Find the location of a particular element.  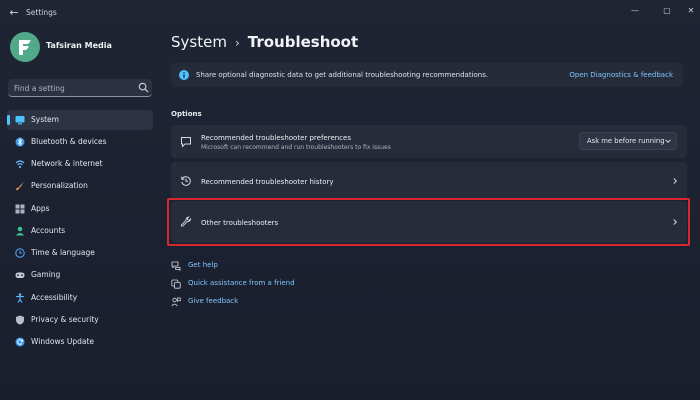

sidebar-item-label: Personalization is located at coordinates (59, 185).